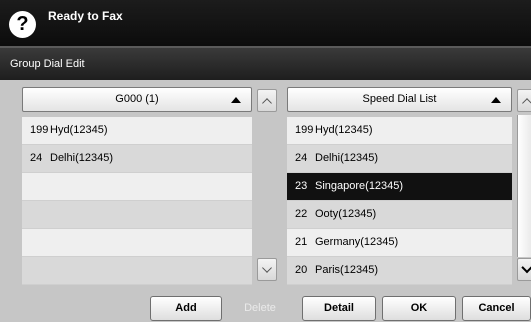  I want to click on right-scroll-up-button, so click(524, 100).